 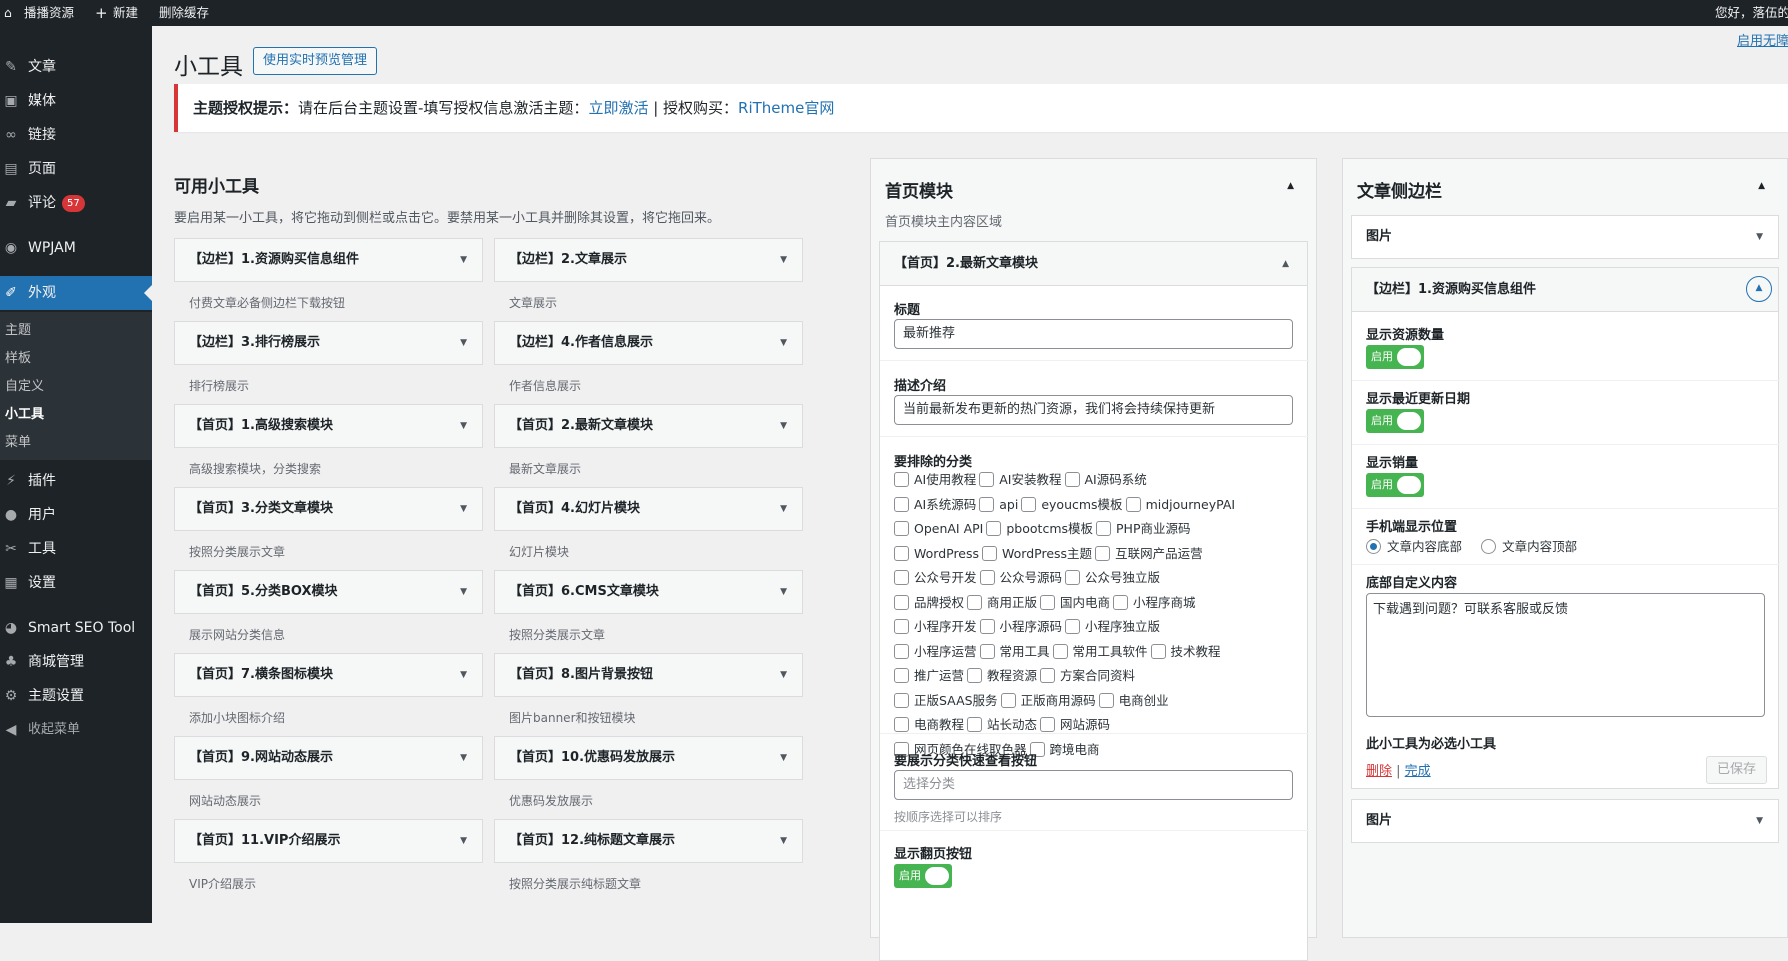 I want to click on available-widget-item: 【首页】11.VIP介绍展示 ▼, so click(x=328, y=841).